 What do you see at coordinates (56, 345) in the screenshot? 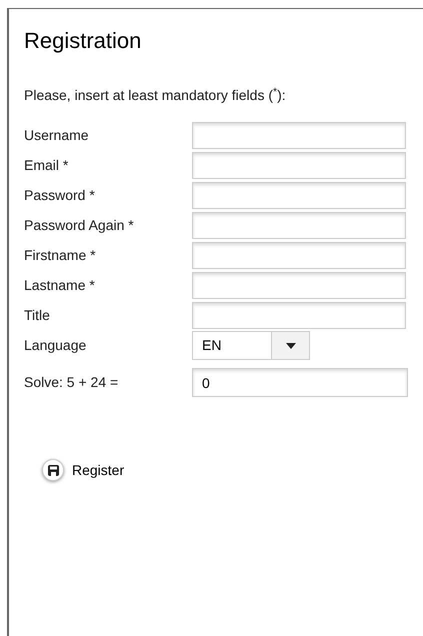
I see `field-label: Language` at bounding box center [56, 345].